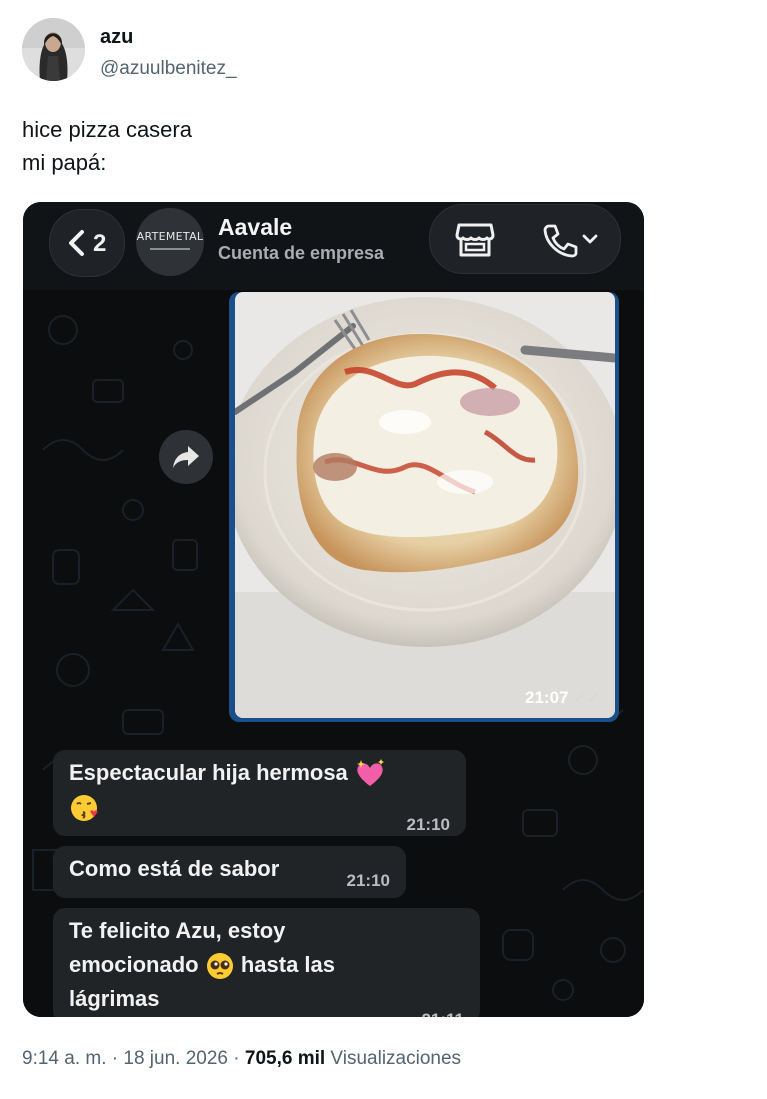  Describe the element at coordinates (219, 966) in the screenshot. I see `pleading-face-emoji` at that location.